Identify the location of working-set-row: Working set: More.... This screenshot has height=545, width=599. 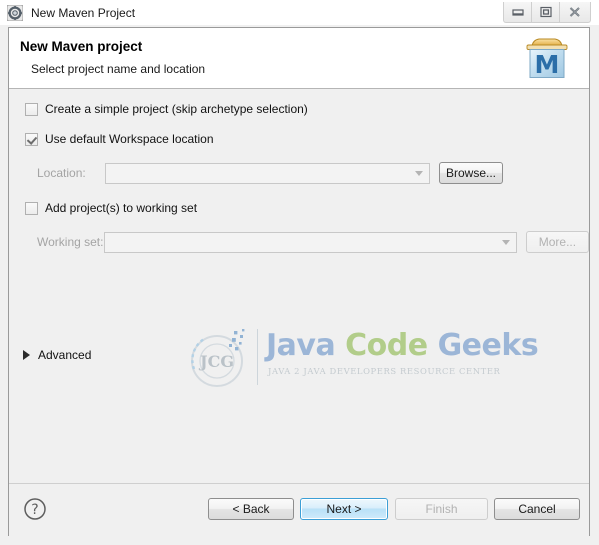
(313, 242).